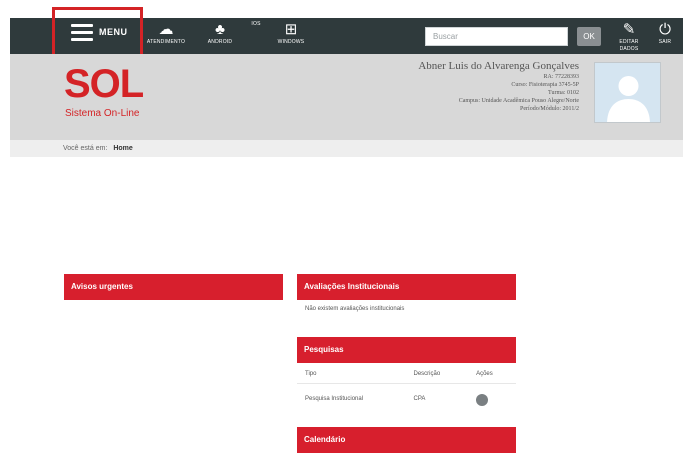  Describe the element at coordinates (311, 374) in the screenshot. I see `column-header: Tipo` at that location.